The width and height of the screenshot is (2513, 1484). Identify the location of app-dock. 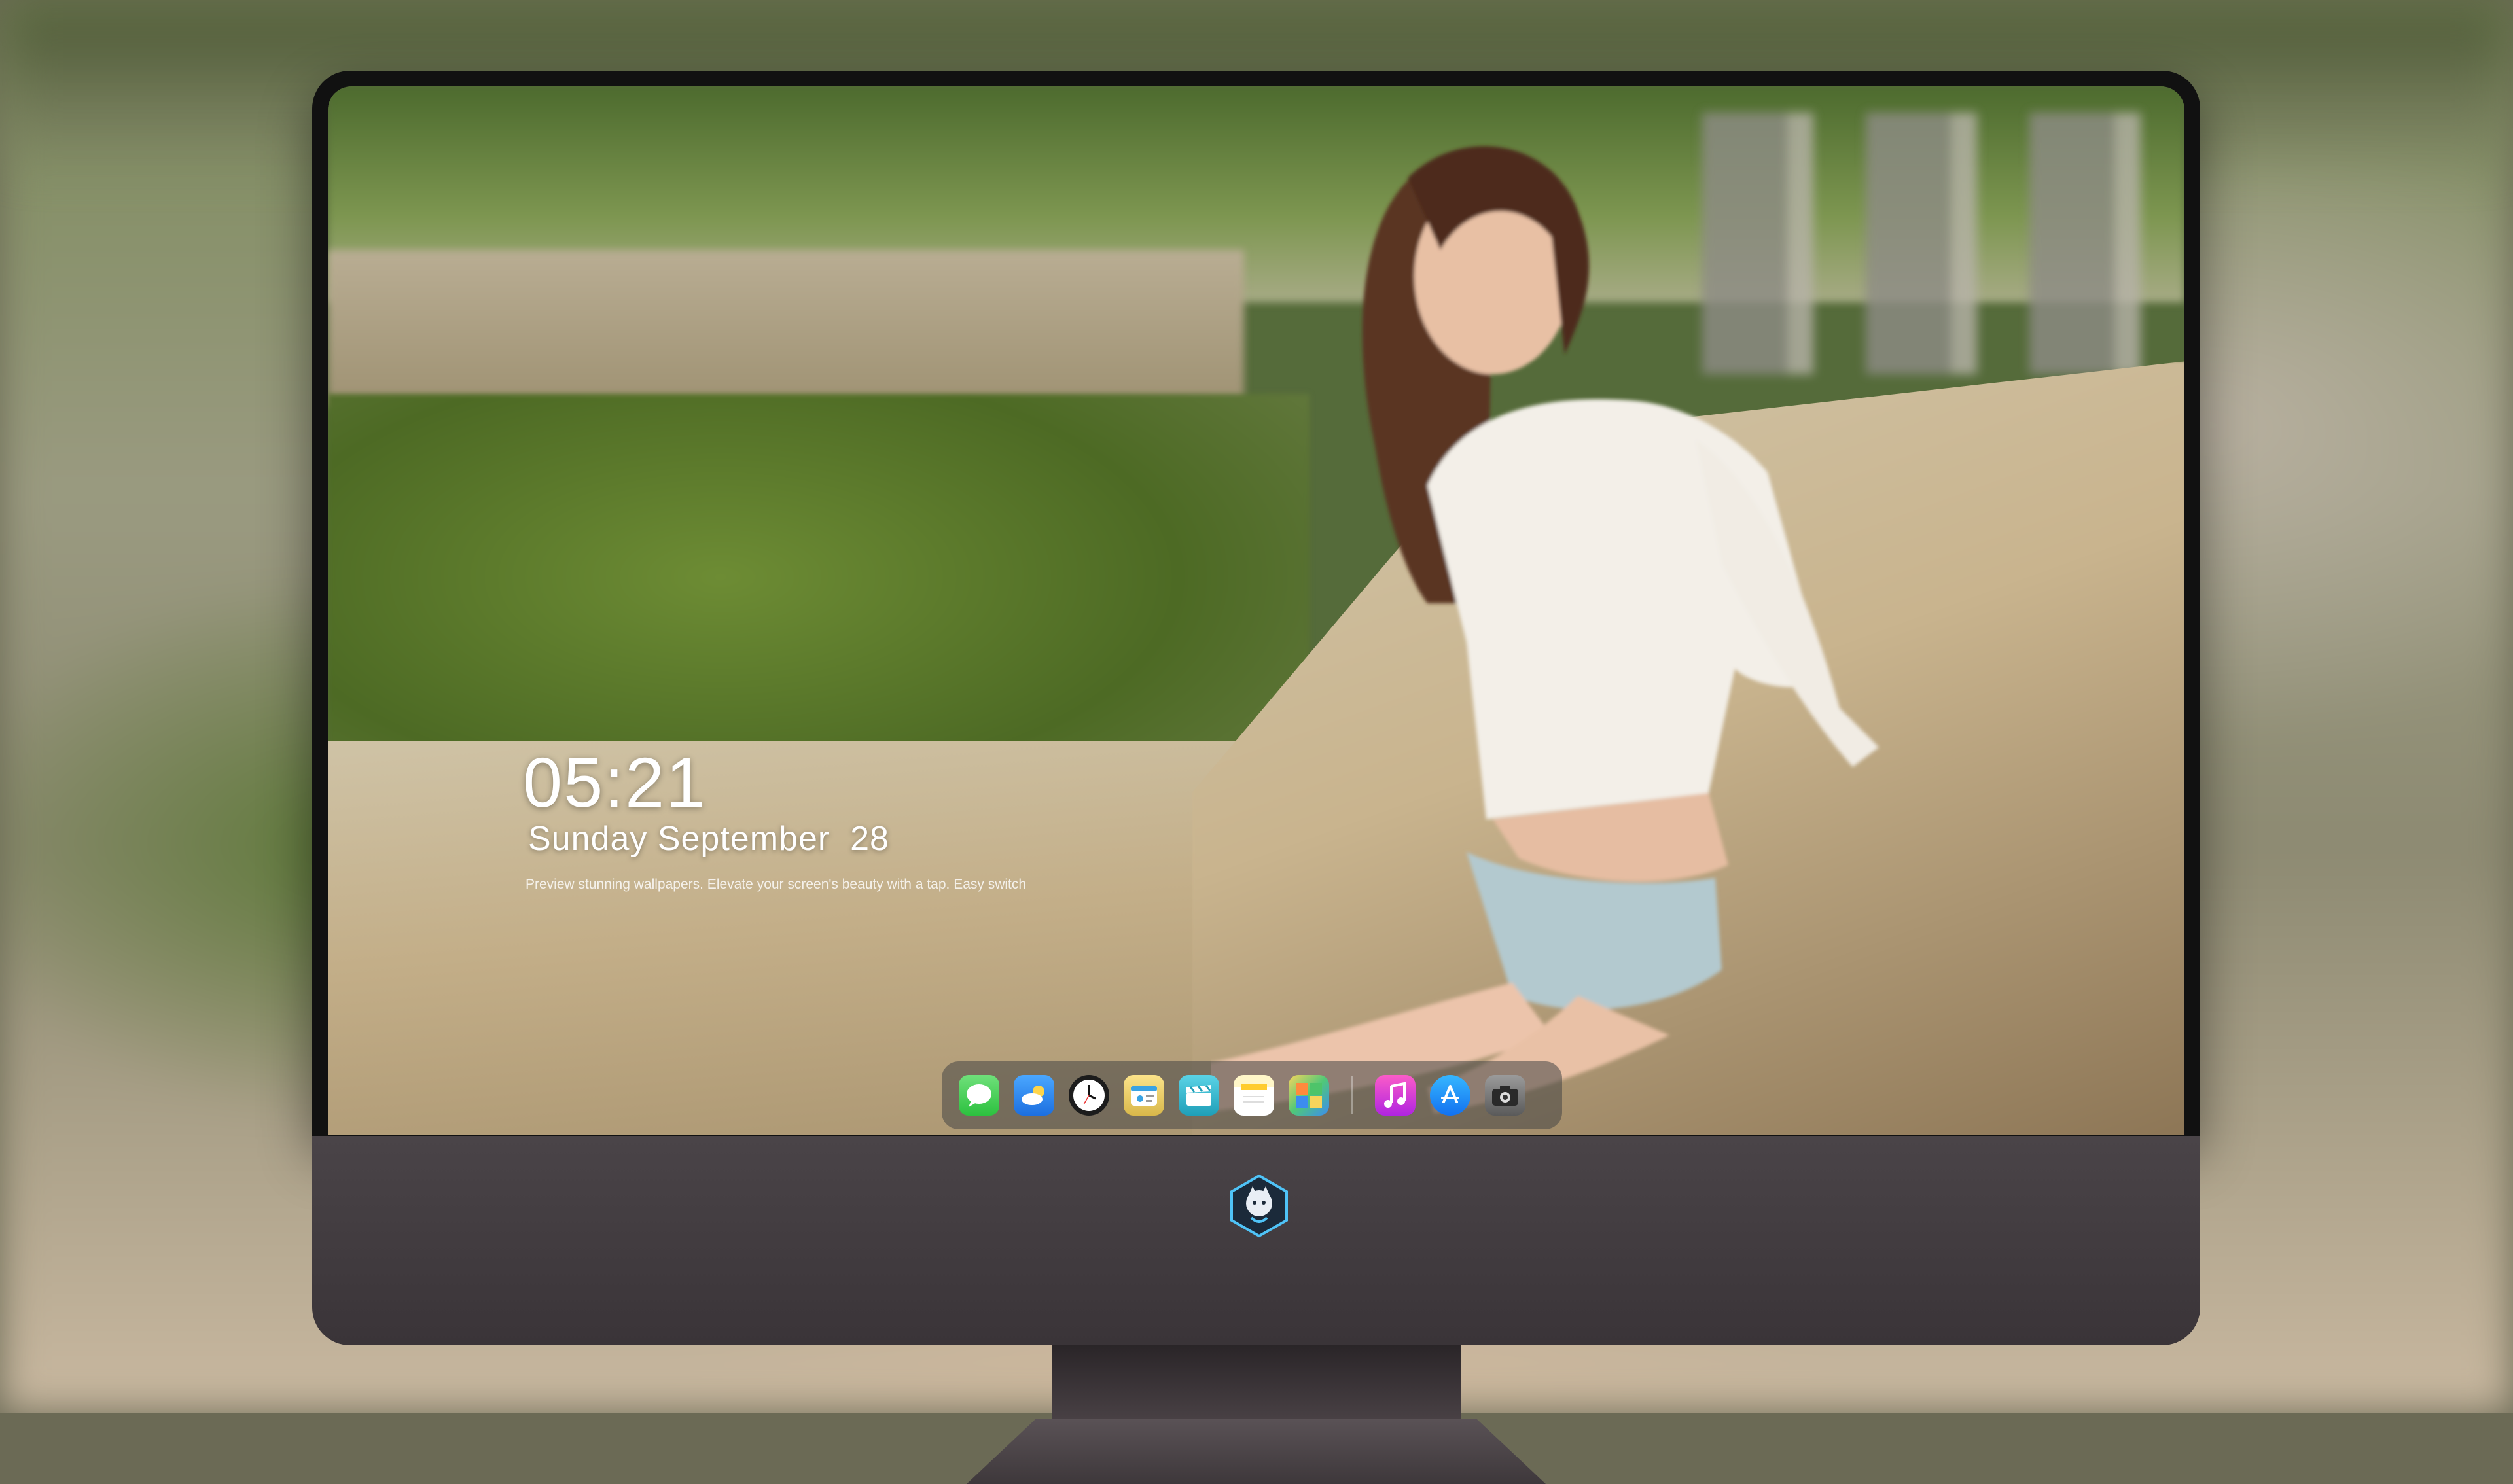
(1252, 1095).